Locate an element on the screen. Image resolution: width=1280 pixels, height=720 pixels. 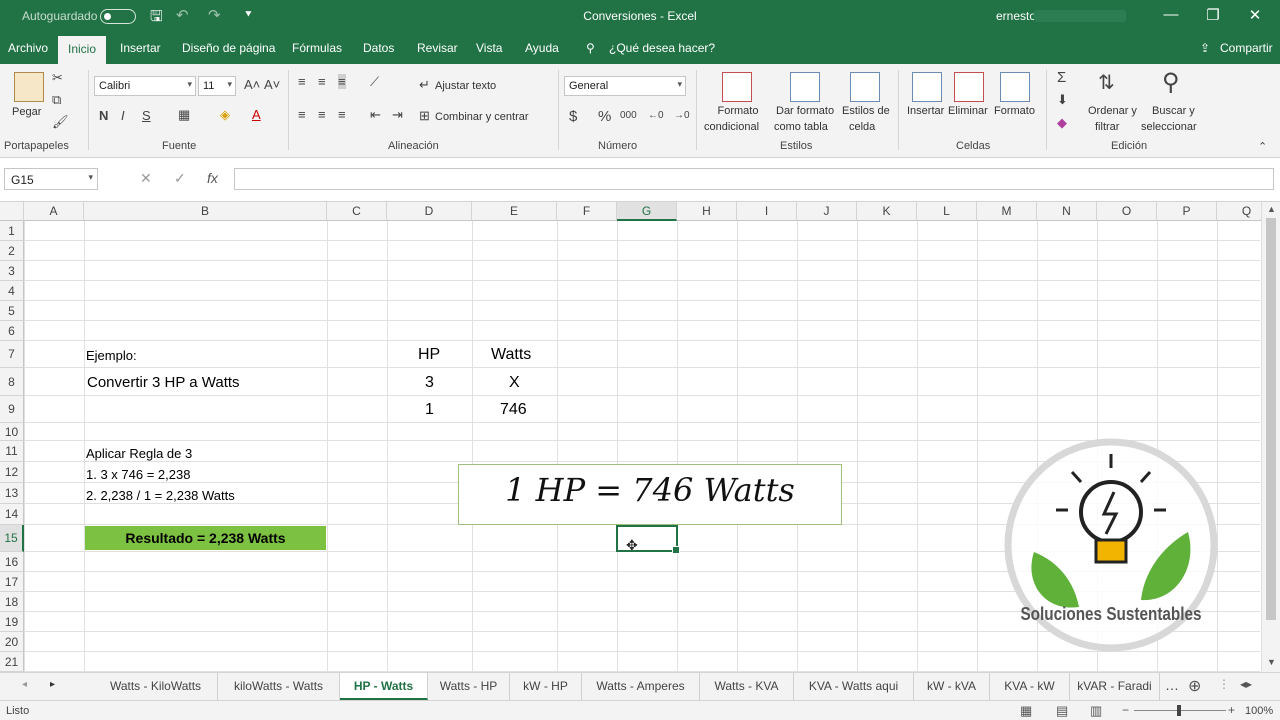
row-header: 13 is located at coordinates (12, 493).